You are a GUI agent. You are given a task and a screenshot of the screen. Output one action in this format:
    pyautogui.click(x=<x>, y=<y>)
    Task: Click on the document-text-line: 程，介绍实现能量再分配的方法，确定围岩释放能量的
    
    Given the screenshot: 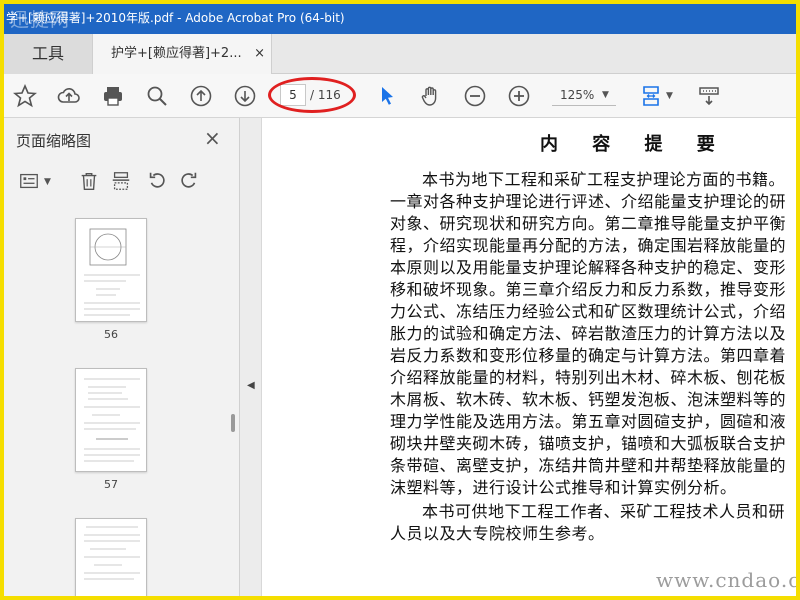 What is the action you would take?
    pyautogui.click(x=588, y=245)
    